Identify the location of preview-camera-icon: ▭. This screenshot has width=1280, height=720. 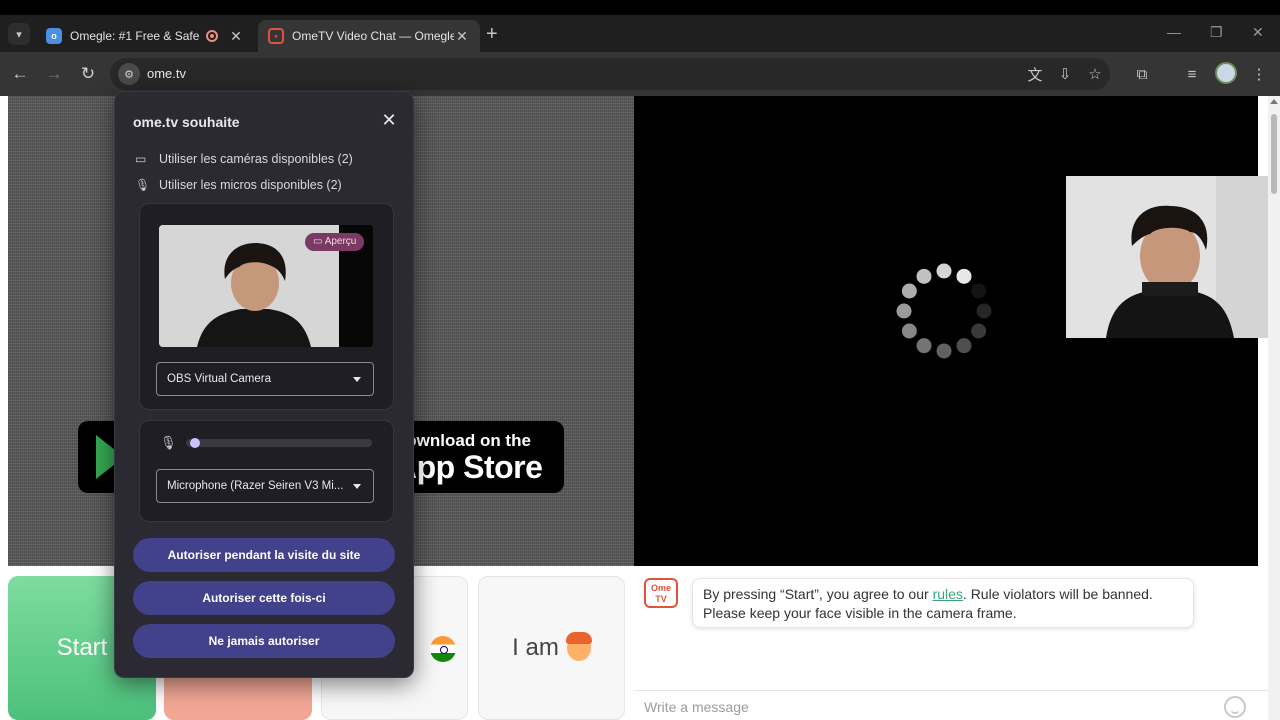
(319, 241).